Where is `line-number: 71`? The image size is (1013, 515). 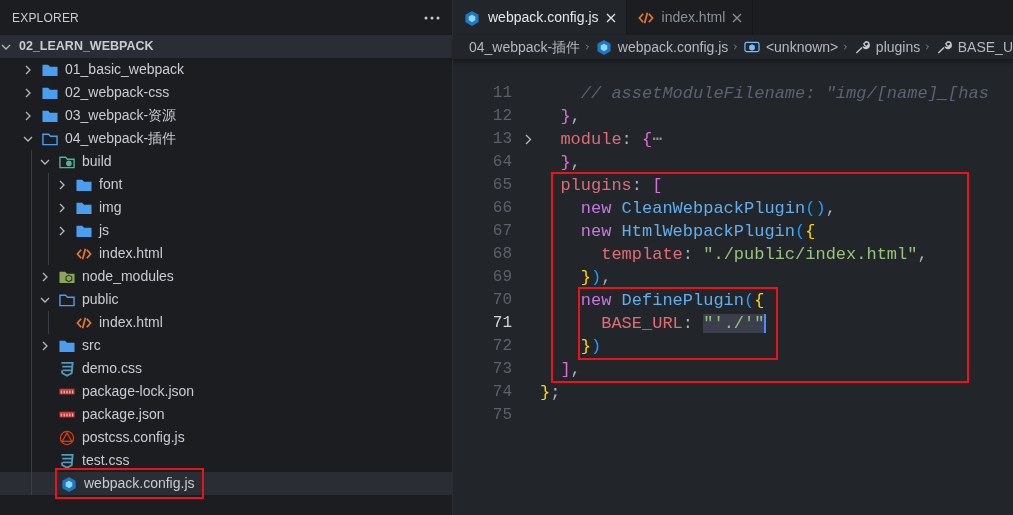
line-number: 71 is located at coordinates (502, 323).